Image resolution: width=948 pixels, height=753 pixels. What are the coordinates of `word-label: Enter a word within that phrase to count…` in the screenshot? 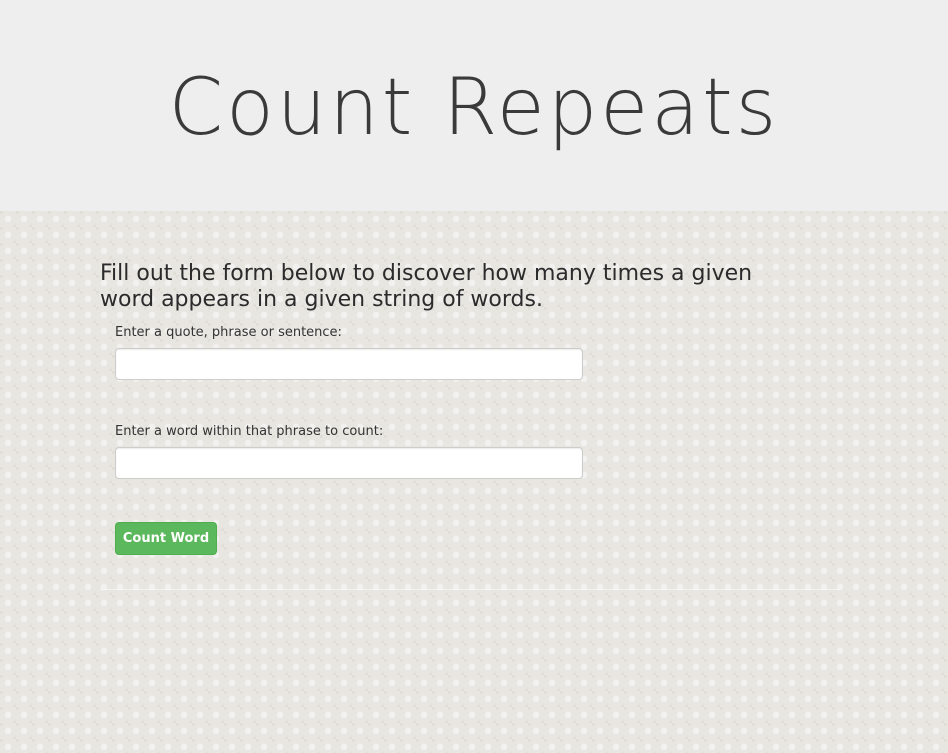 It's located at (249, 431).